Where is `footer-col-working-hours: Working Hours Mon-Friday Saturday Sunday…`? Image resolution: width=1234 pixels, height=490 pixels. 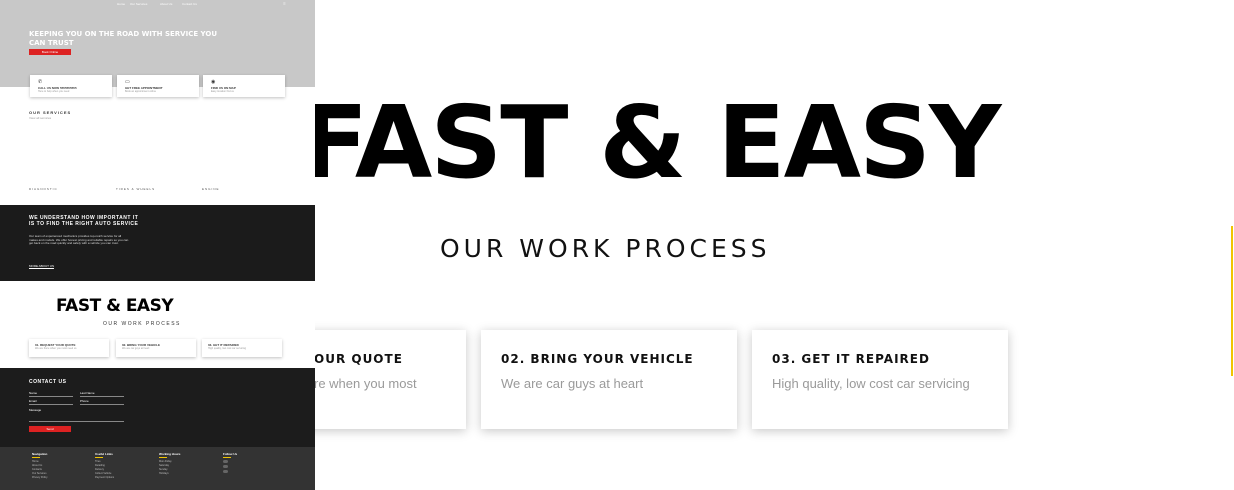 footer-col-working-hours: Working Hours Mon-Friday Saturday Sunday… is located at coordinates (169, 464).